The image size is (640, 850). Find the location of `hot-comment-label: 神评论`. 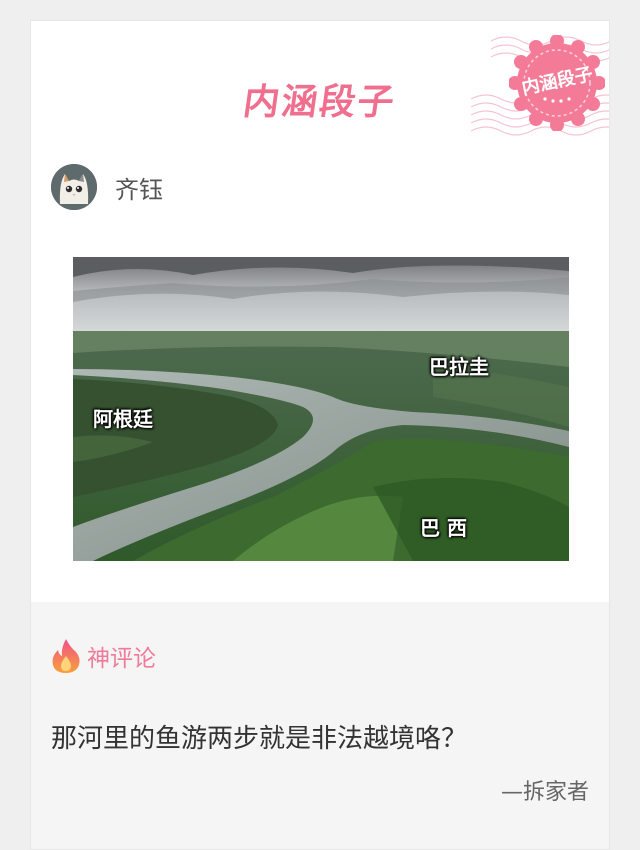

hot-comment-label: 神评论 is located at coordinates (121, 659).